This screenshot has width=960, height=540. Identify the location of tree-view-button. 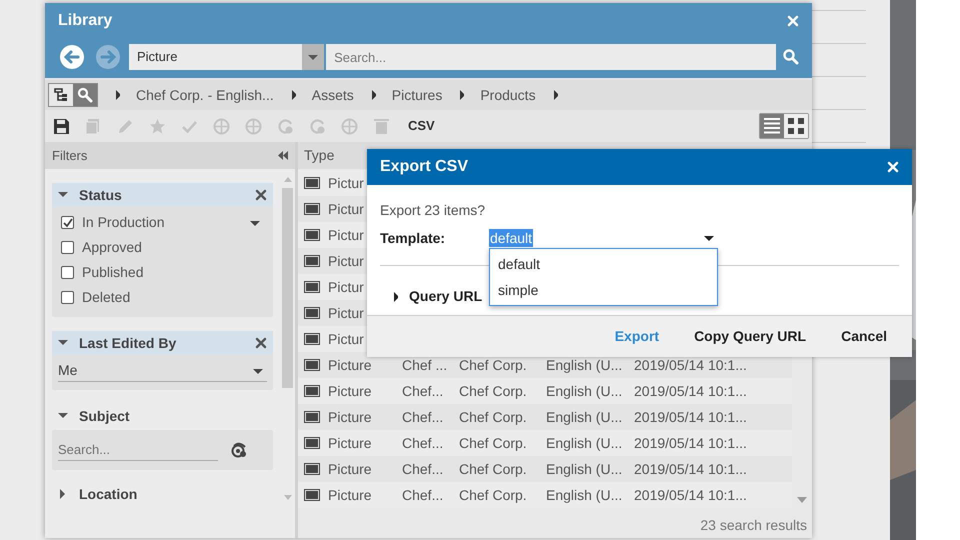
(61, 95).